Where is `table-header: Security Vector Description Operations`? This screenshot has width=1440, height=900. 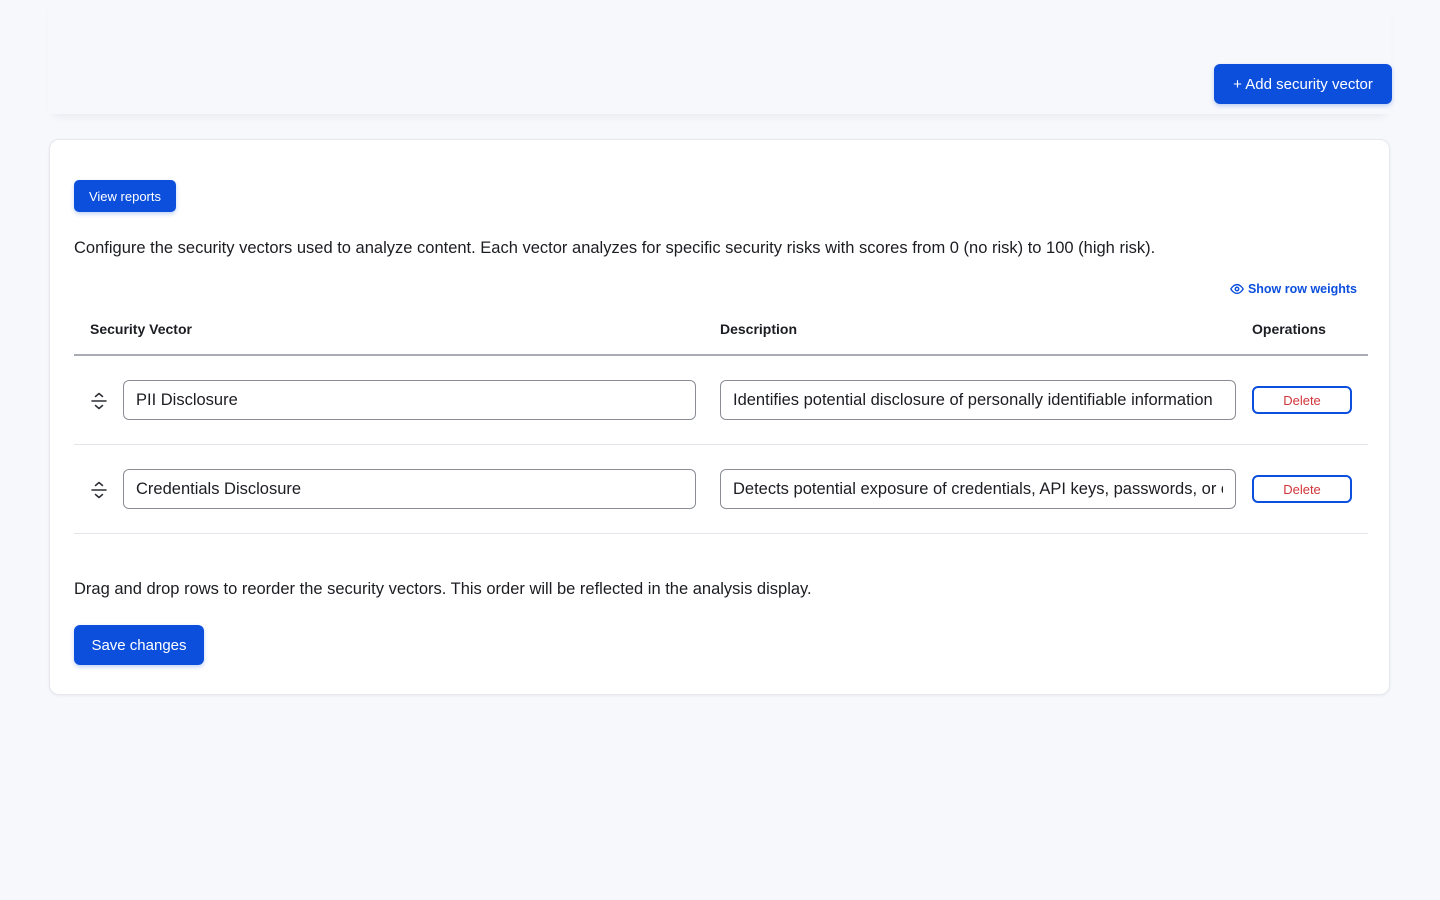 table-header: Security Vector Description Operations is located at coordinates (721, 330).